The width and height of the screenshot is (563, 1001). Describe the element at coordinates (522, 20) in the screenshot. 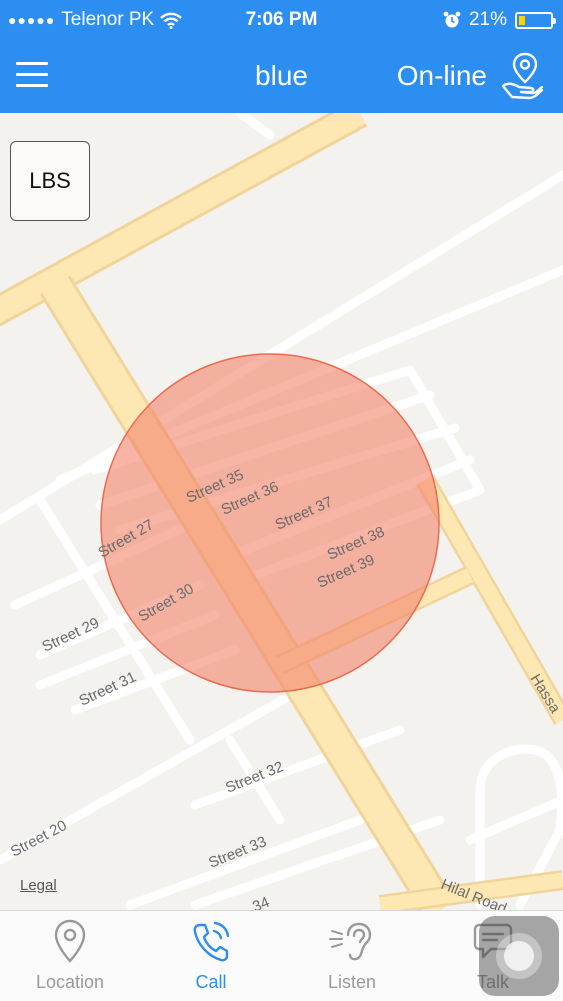

I see `battery-fill` at that location.